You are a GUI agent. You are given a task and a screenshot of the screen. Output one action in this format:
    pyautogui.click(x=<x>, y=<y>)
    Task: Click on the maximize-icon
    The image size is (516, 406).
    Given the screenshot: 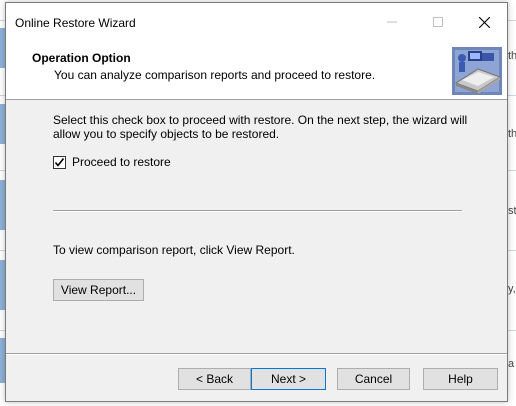 What is the action you would take?
    pyautogui.click(x=438, y=22)
    